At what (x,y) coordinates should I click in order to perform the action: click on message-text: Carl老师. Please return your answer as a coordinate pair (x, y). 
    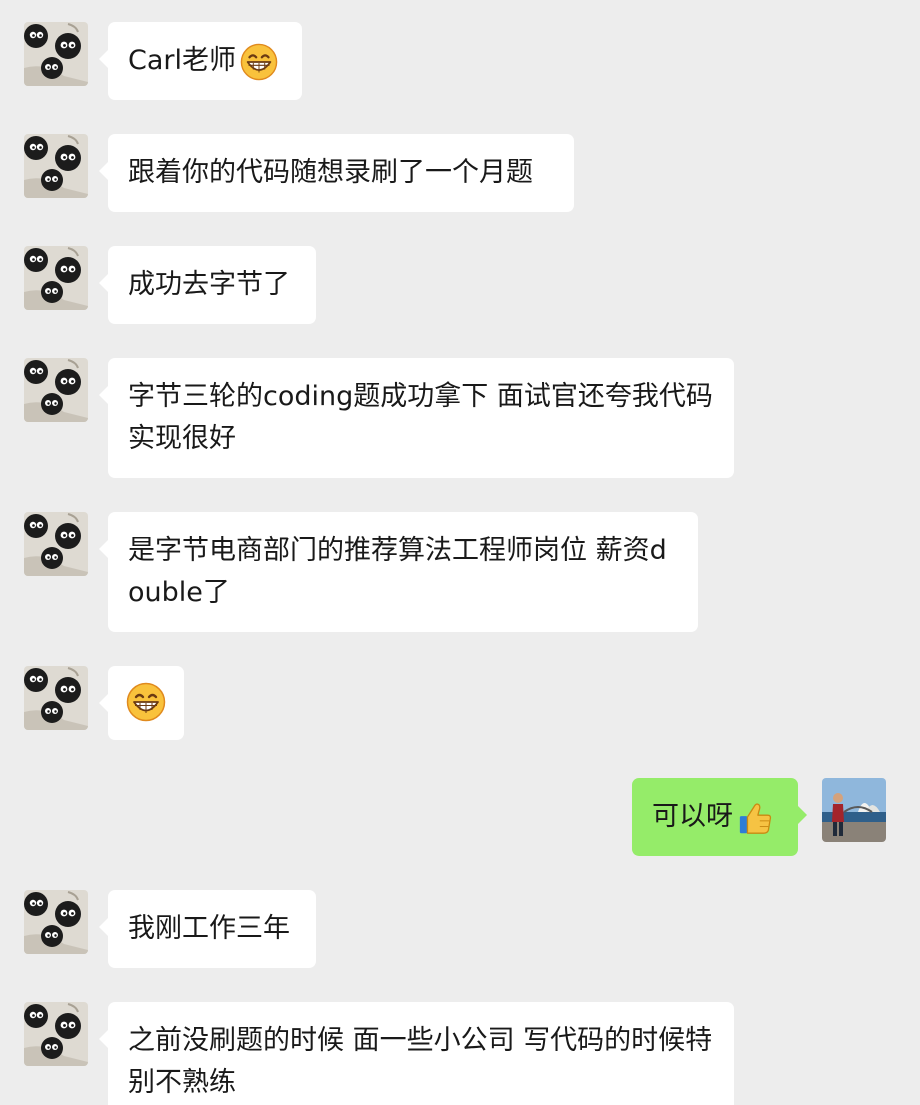
    Looking at the image, I should click on (182, 60).